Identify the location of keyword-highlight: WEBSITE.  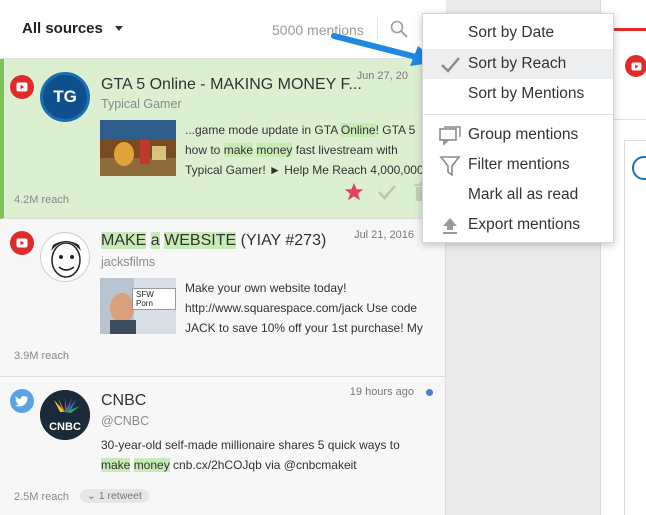
(200, 240).